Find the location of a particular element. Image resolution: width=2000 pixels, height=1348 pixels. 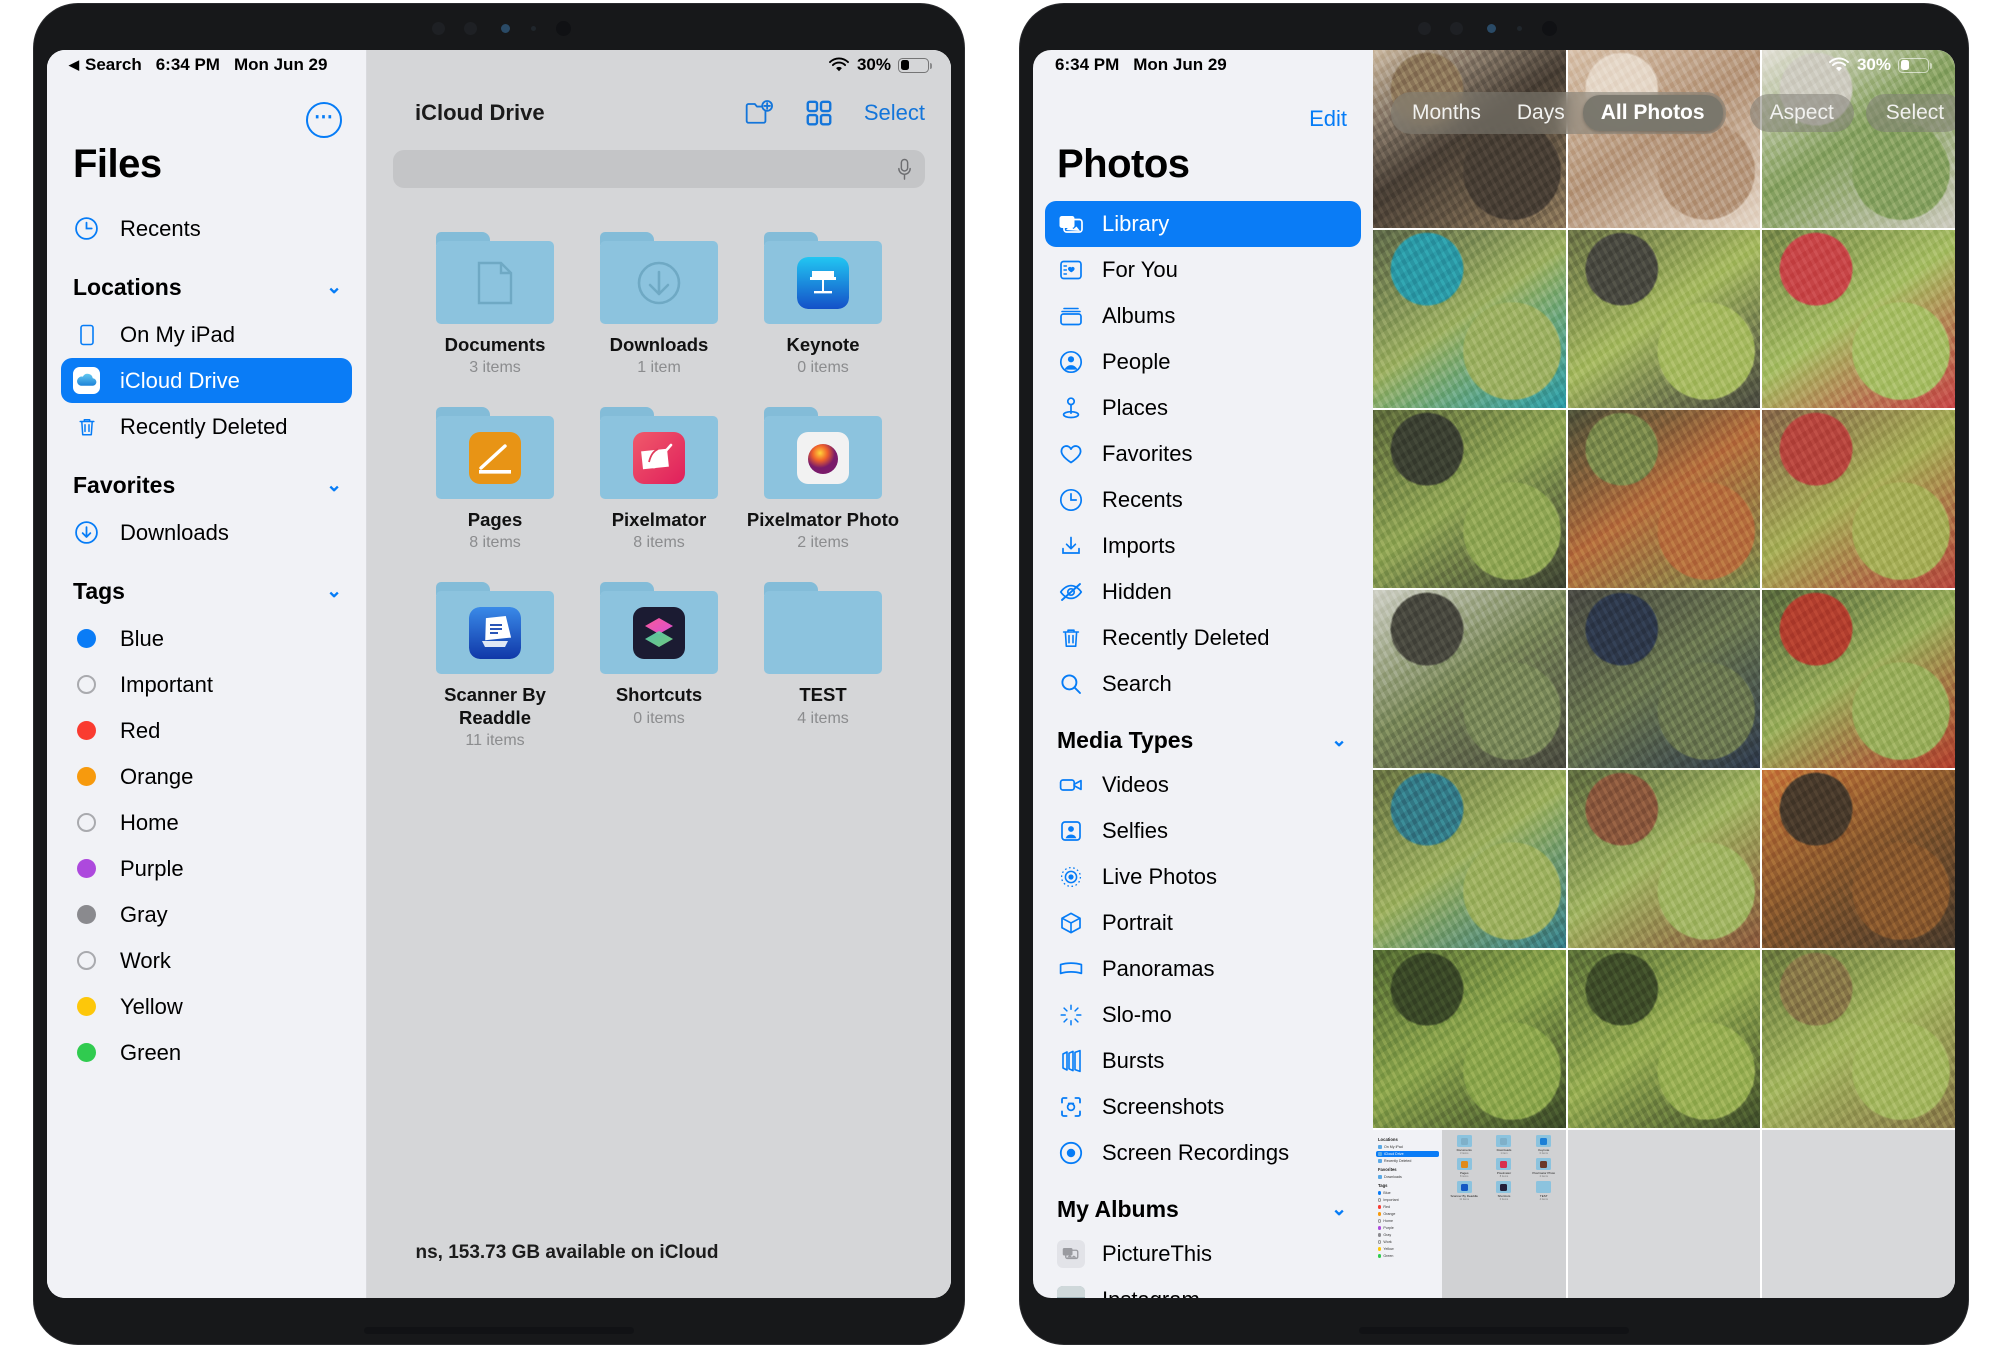

sidebar-item-label: On My iPad is located at coordinates (177, 334).